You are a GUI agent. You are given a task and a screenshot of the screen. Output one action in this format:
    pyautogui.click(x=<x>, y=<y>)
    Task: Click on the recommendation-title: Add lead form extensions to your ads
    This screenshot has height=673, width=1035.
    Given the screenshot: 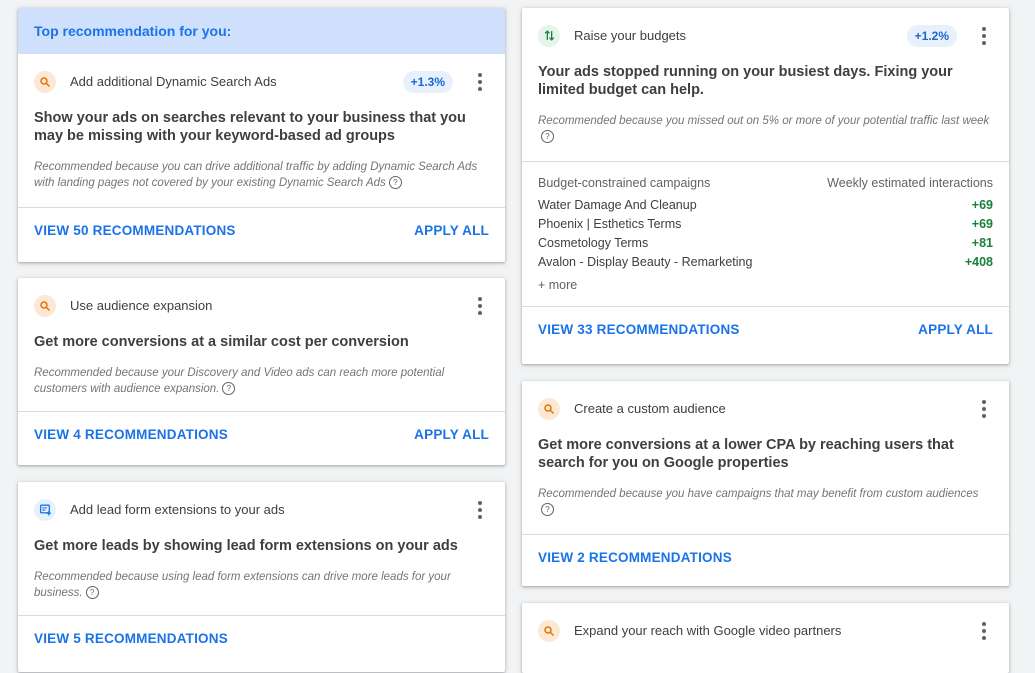 What is the action you would take?
    pyautogui.click(x=177, y=509)
    